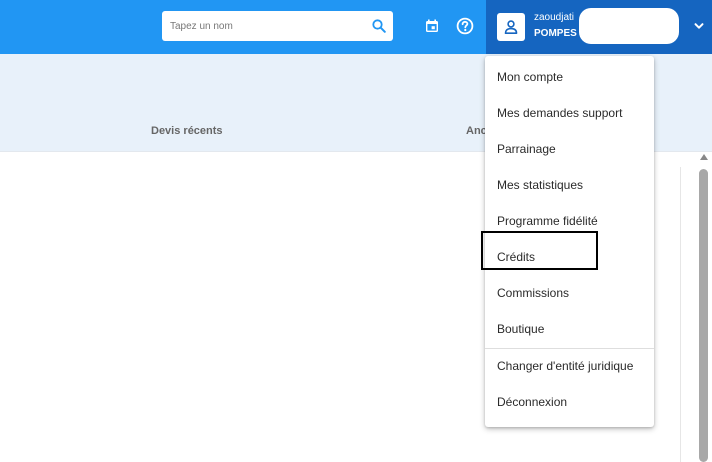 The image size is (712, 462). What do you see at coordinates (704, 157) in the screenshot?
I see `scroll-up-arrow` at bounding box center [704, 157].